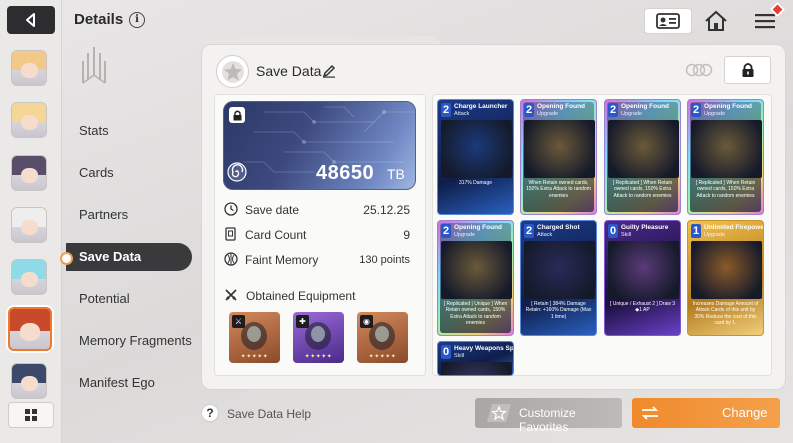  I want to click on change-button: Change, so click(706, 413).